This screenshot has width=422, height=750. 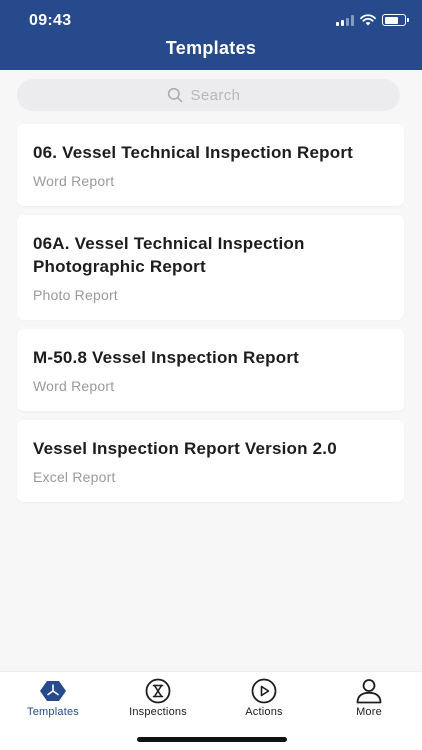 I want to click on tab-inspections: Inspections, so click(x=158, y=698).